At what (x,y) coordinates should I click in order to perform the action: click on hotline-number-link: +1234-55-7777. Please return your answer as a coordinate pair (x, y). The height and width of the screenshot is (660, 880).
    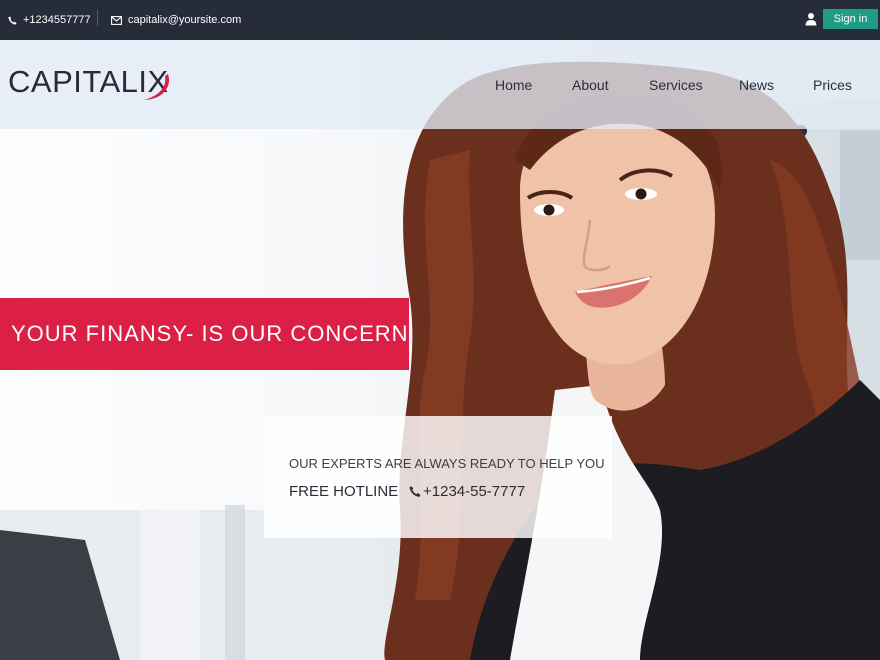
    Looking at the image, I should click on (467, 491).